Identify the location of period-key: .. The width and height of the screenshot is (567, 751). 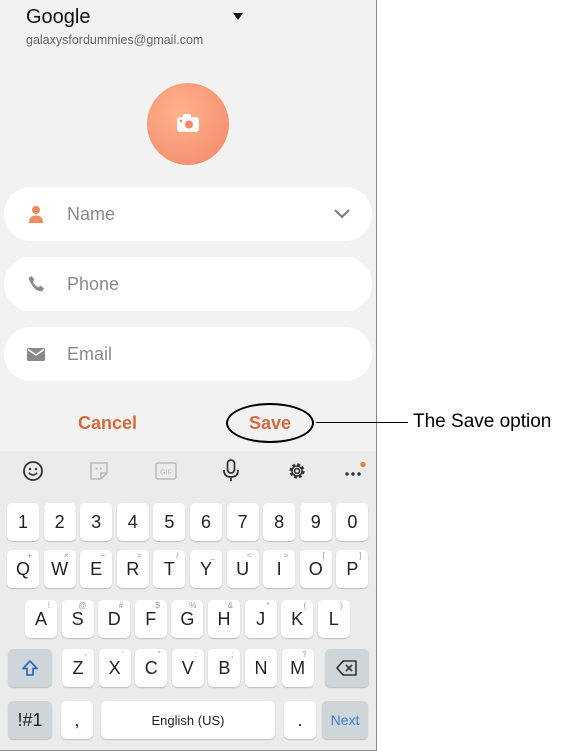
(300, 720).